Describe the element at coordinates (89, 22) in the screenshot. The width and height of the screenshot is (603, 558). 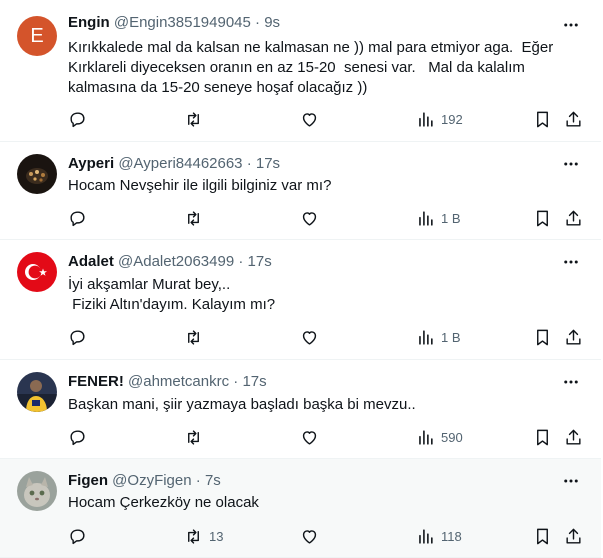
I see `display-name: Engin` at that location.